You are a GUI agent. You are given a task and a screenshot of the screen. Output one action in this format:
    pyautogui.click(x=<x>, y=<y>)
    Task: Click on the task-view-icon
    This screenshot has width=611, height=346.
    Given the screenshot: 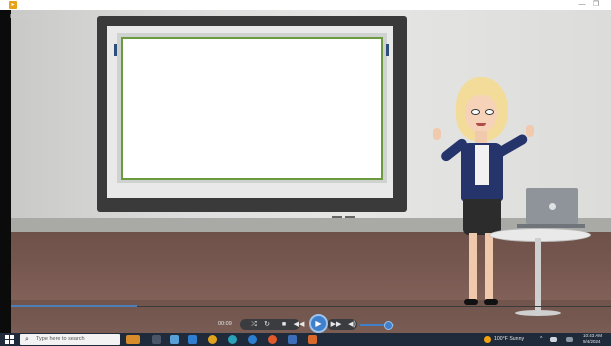 What is the action you would take?
    pyautogui.click(x=156, y=339)
    